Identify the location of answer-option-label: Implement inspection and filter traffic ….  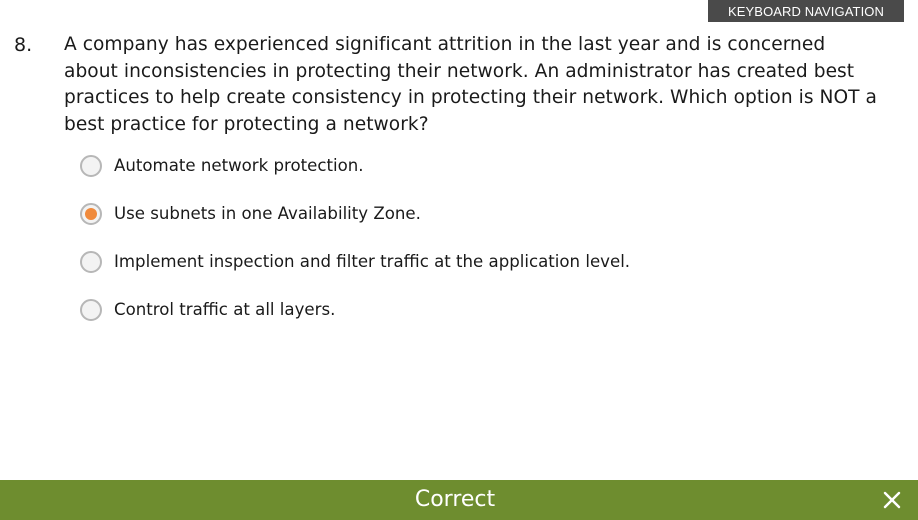
(372, 261).